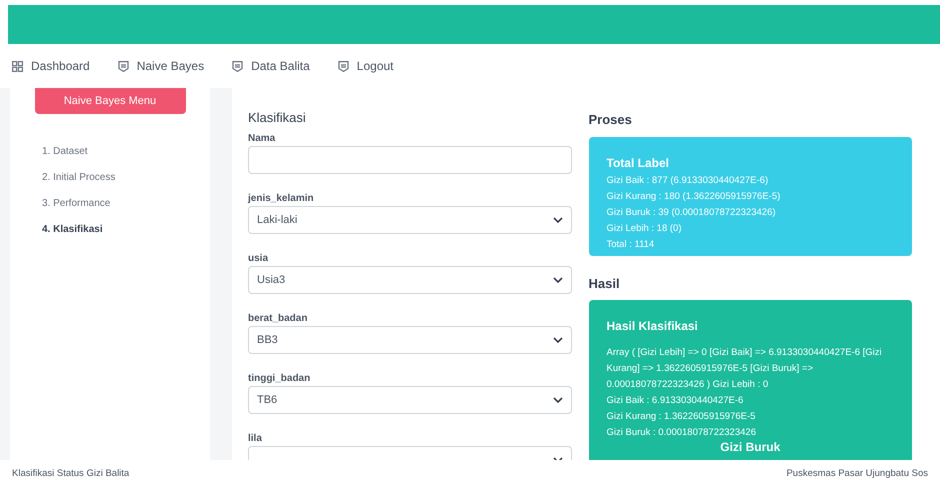  I want to click on card-line: Total : 1114, so click(631, 245).